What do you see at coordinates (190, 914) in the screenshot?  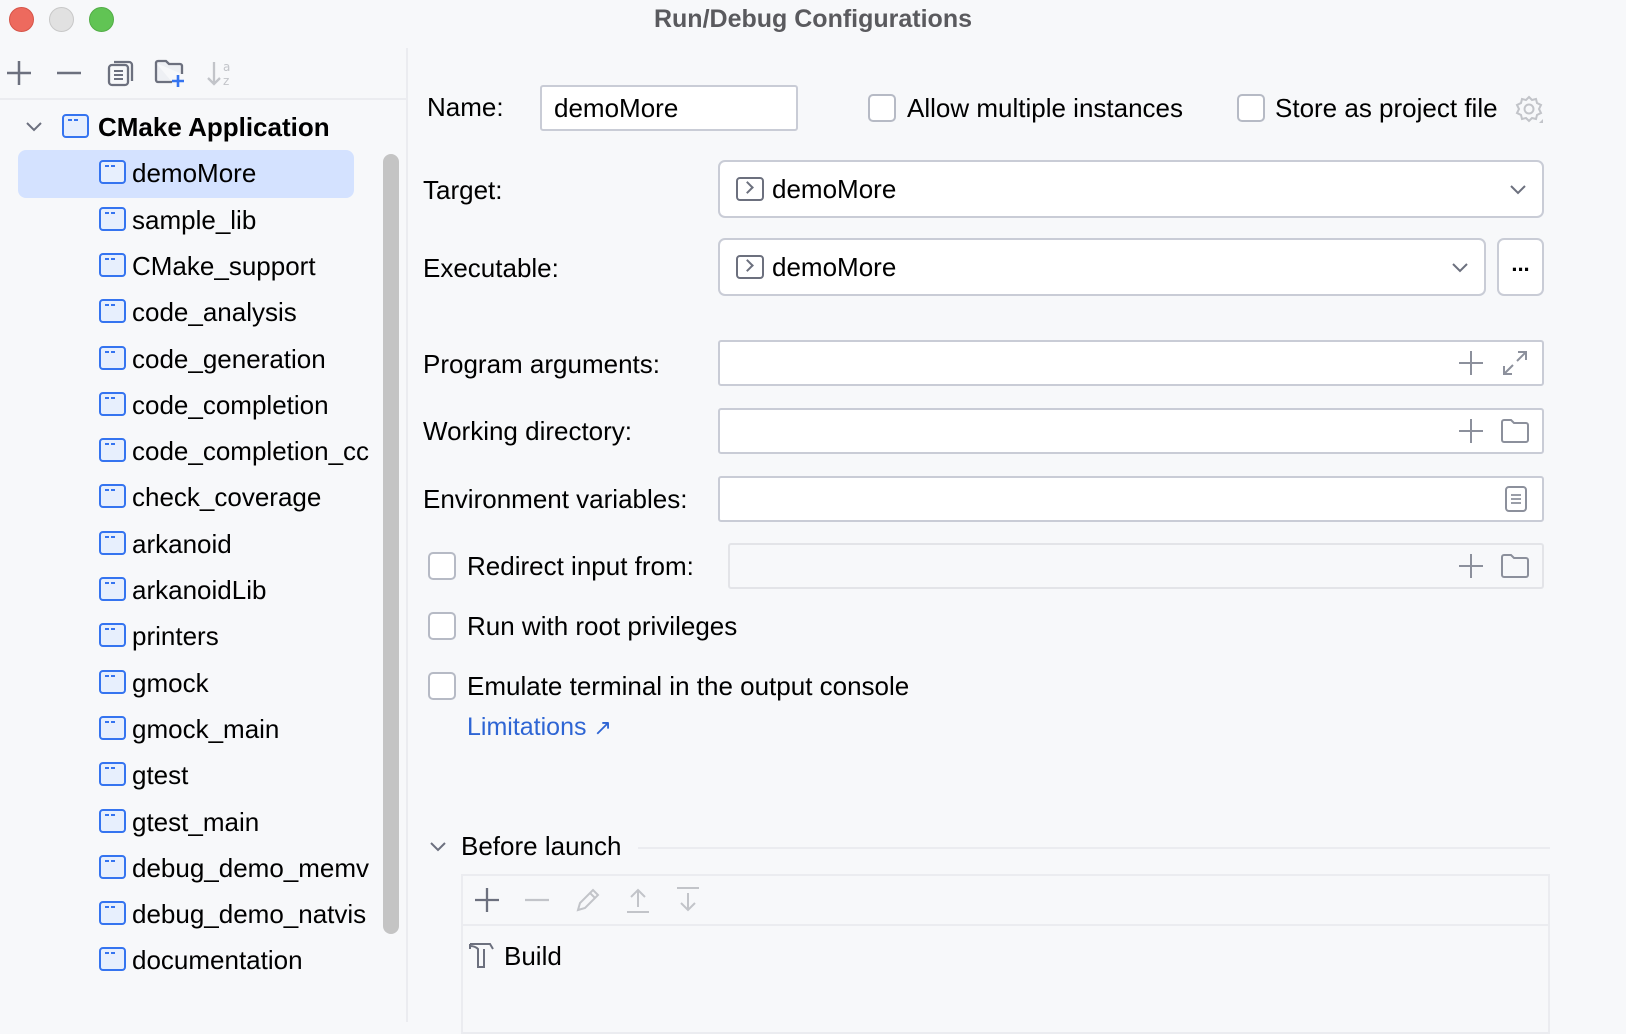 I see `tree-item: debug_demo_natvis` at bounding box center [190, 914].